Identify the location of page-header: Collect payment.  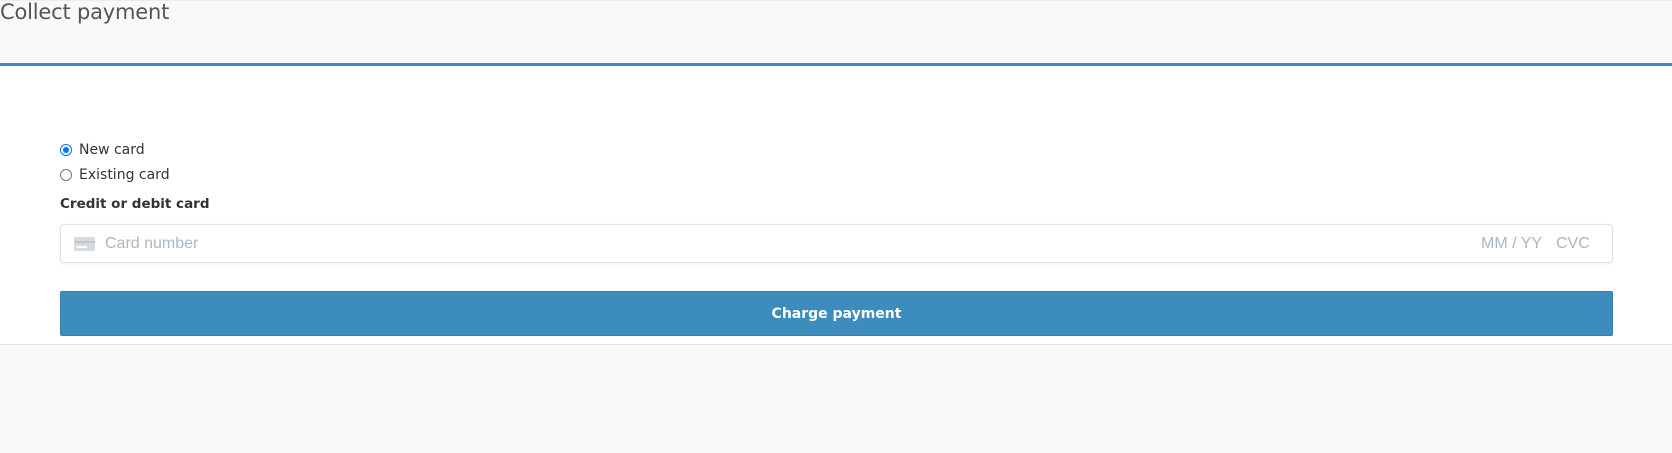
(836, 32).